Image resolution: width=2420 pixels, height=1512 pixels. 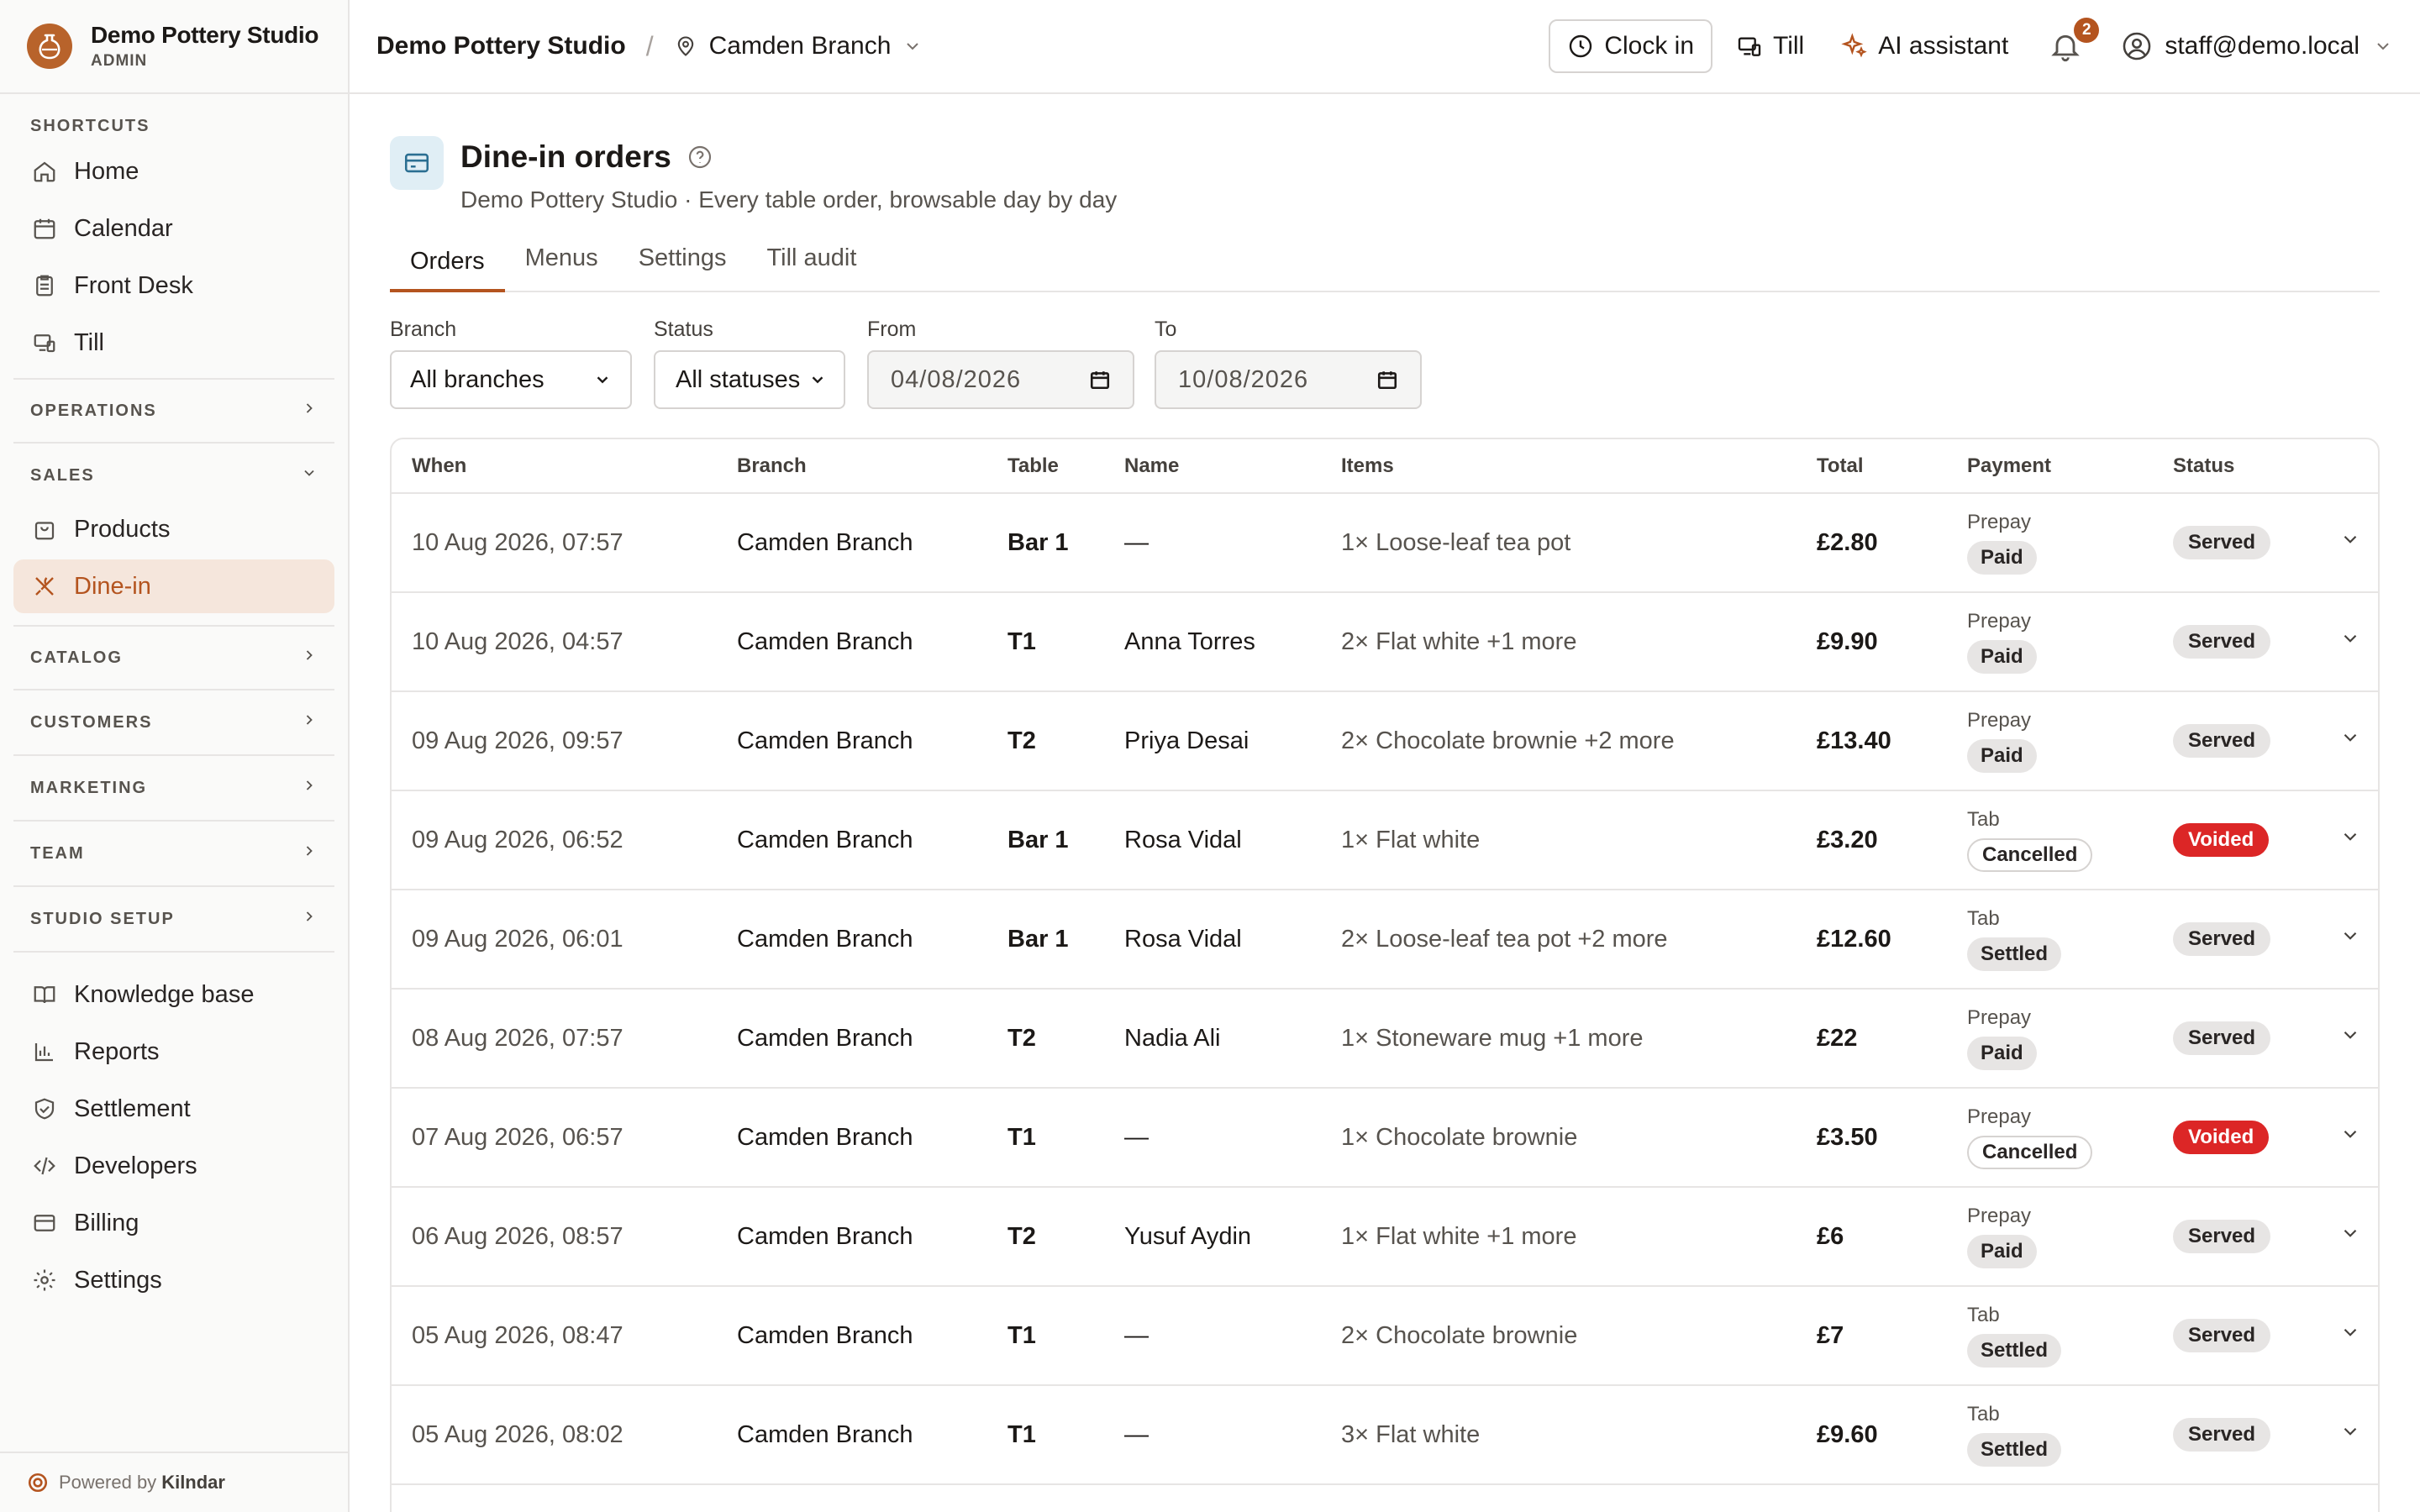 What do you see at coordinates (811, 258) in the screenshot?
I see `tab-till-audit: Till audit` at bounding box center [811, 258].